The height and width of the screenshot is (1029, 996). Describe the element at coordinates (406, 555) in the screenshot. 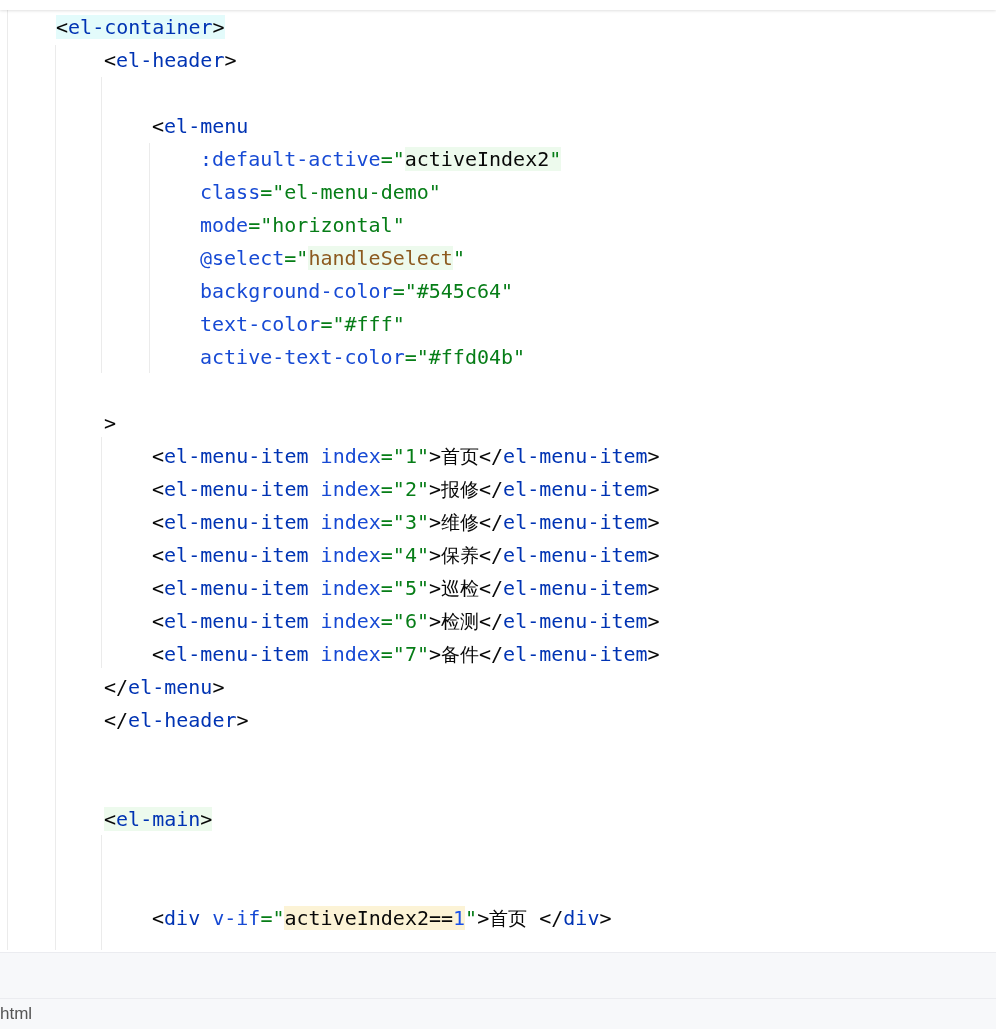

I see `code-line: <el-menu-item index="4">保养</el-menu-item>` at that location.